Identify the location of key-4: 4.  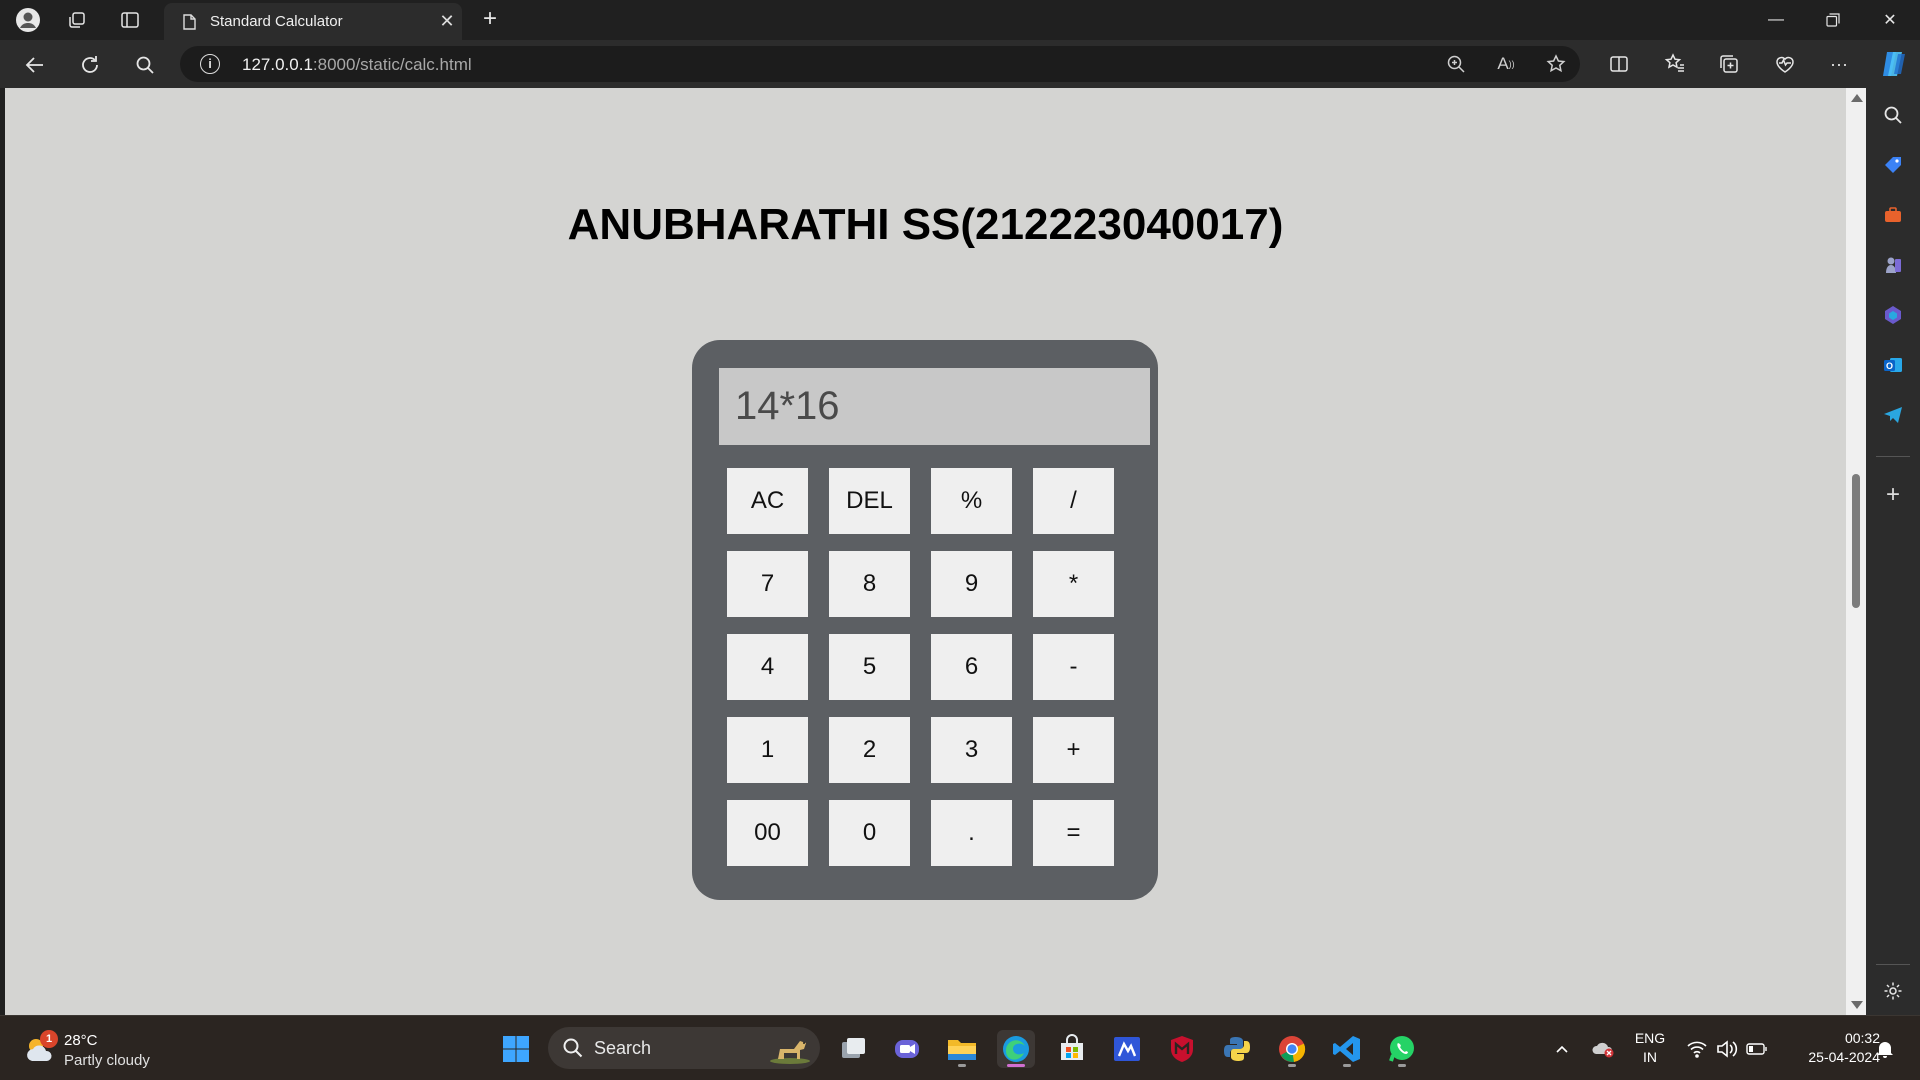
(767, 667).